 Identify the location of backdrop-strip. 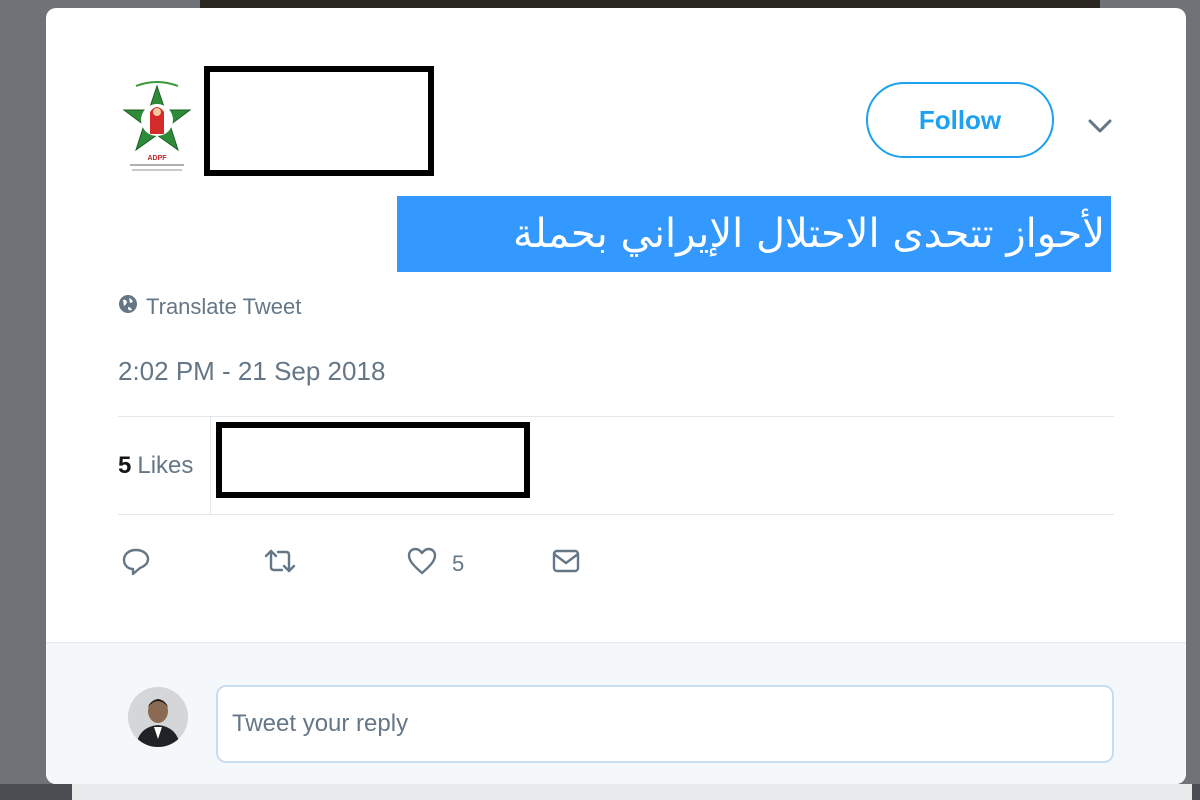
(650, 4).